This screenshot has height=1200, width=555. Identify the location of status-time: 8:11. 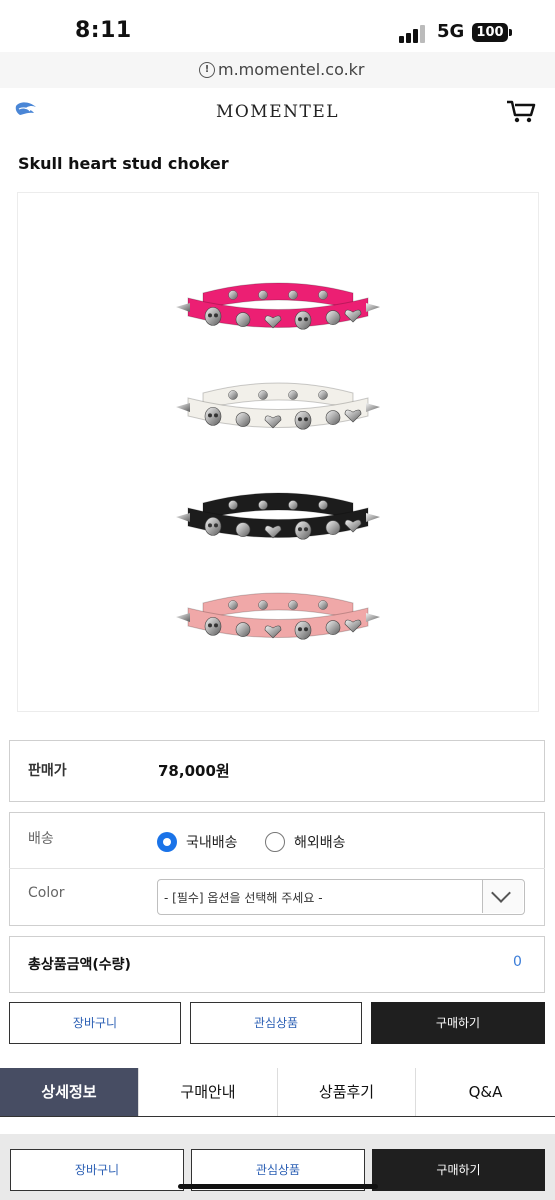
(103, 30).